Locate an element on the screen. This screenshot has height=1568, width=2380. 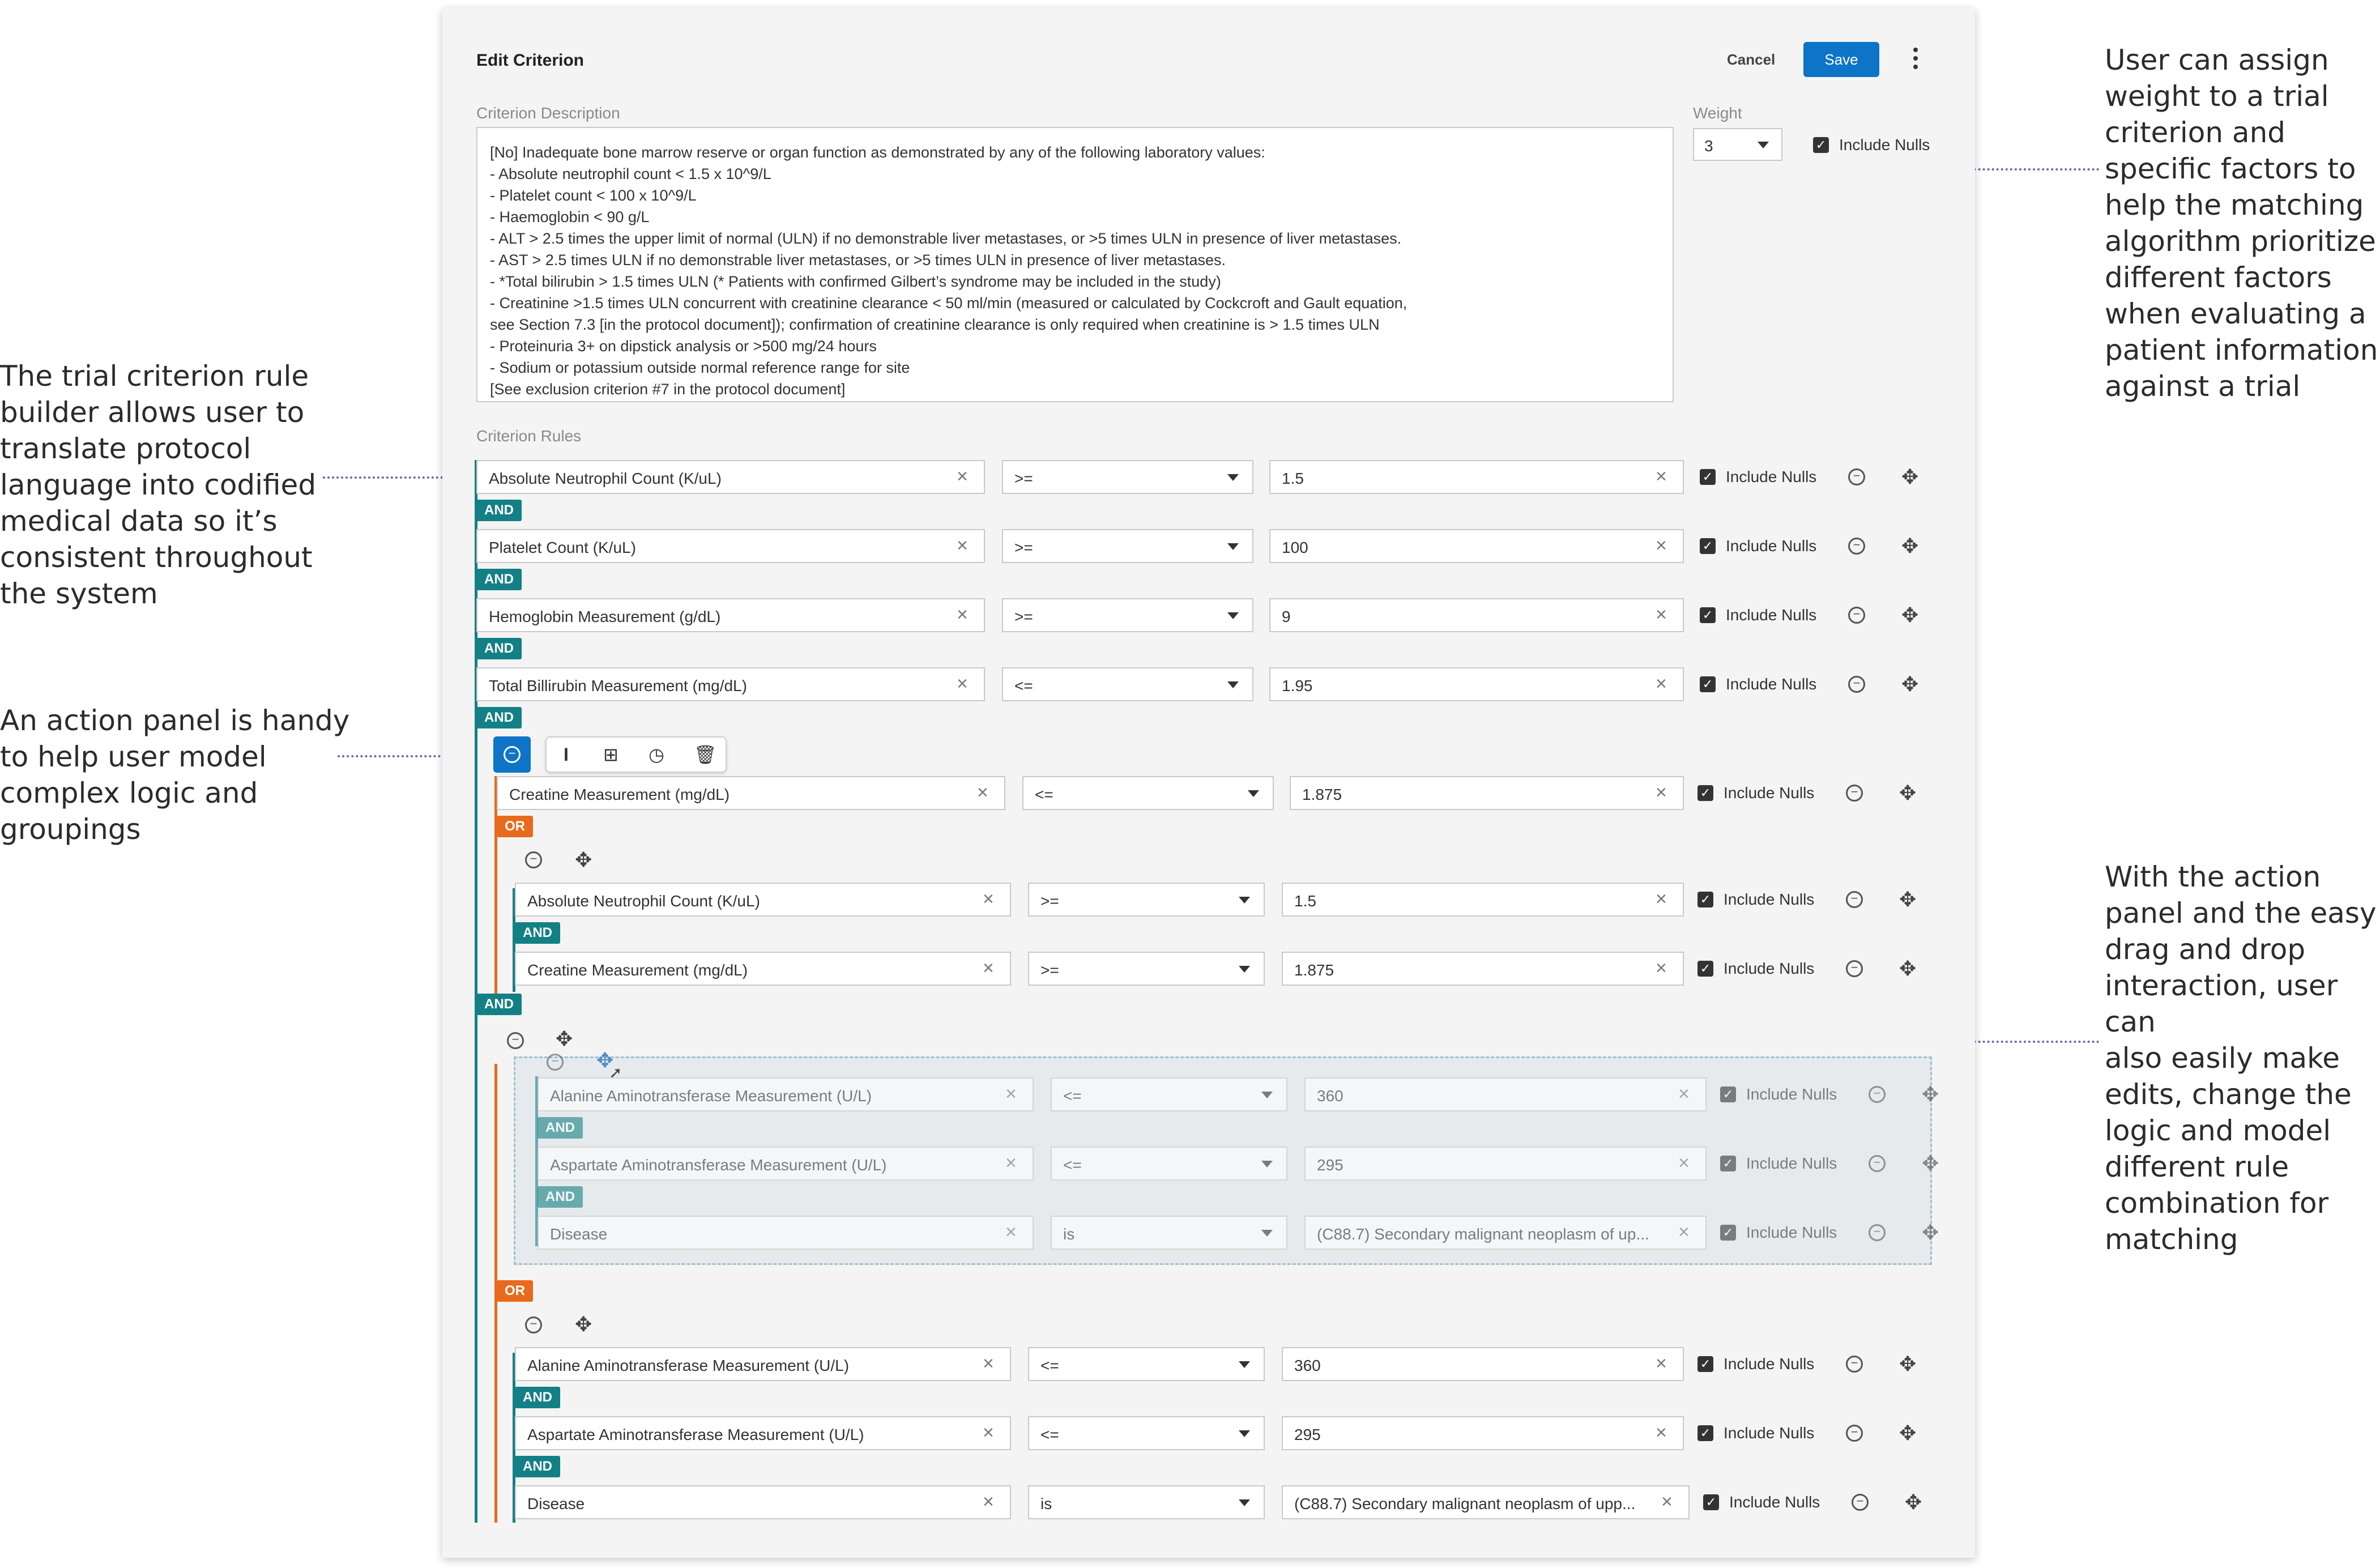
rule-value-input: 1.95 is located at coordinates (1476, 684).